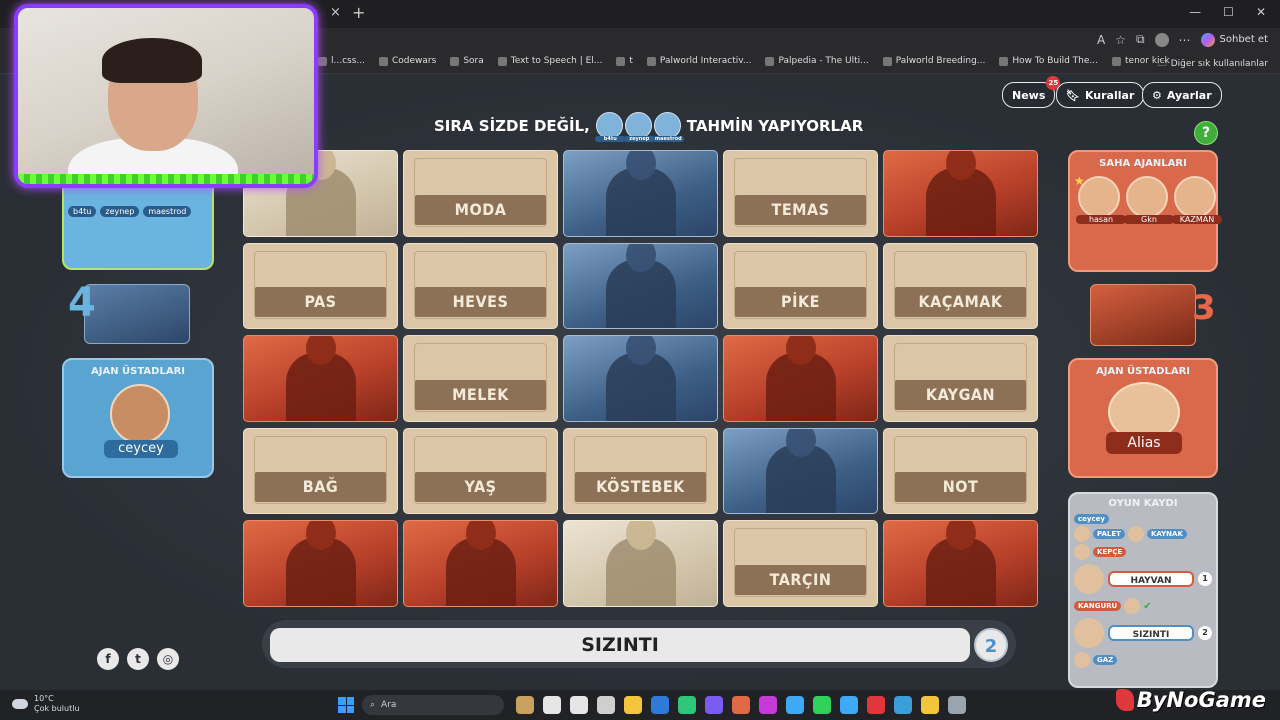 This screenshot has width=1280, height=720. I want to click on word-card: TARÇIN, so click(800, 563).